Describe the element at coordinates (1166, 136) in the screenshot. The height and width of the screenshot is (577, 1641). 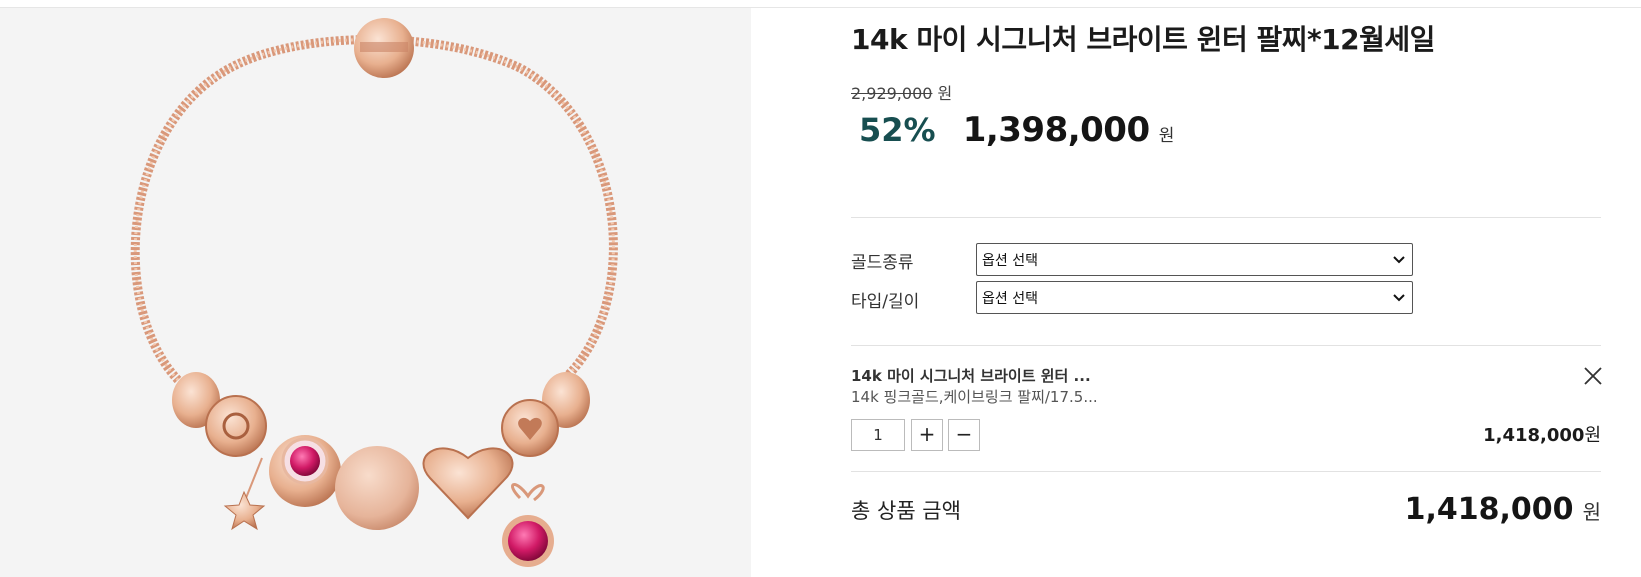
I see `sale-price-unit: 원` at that location.